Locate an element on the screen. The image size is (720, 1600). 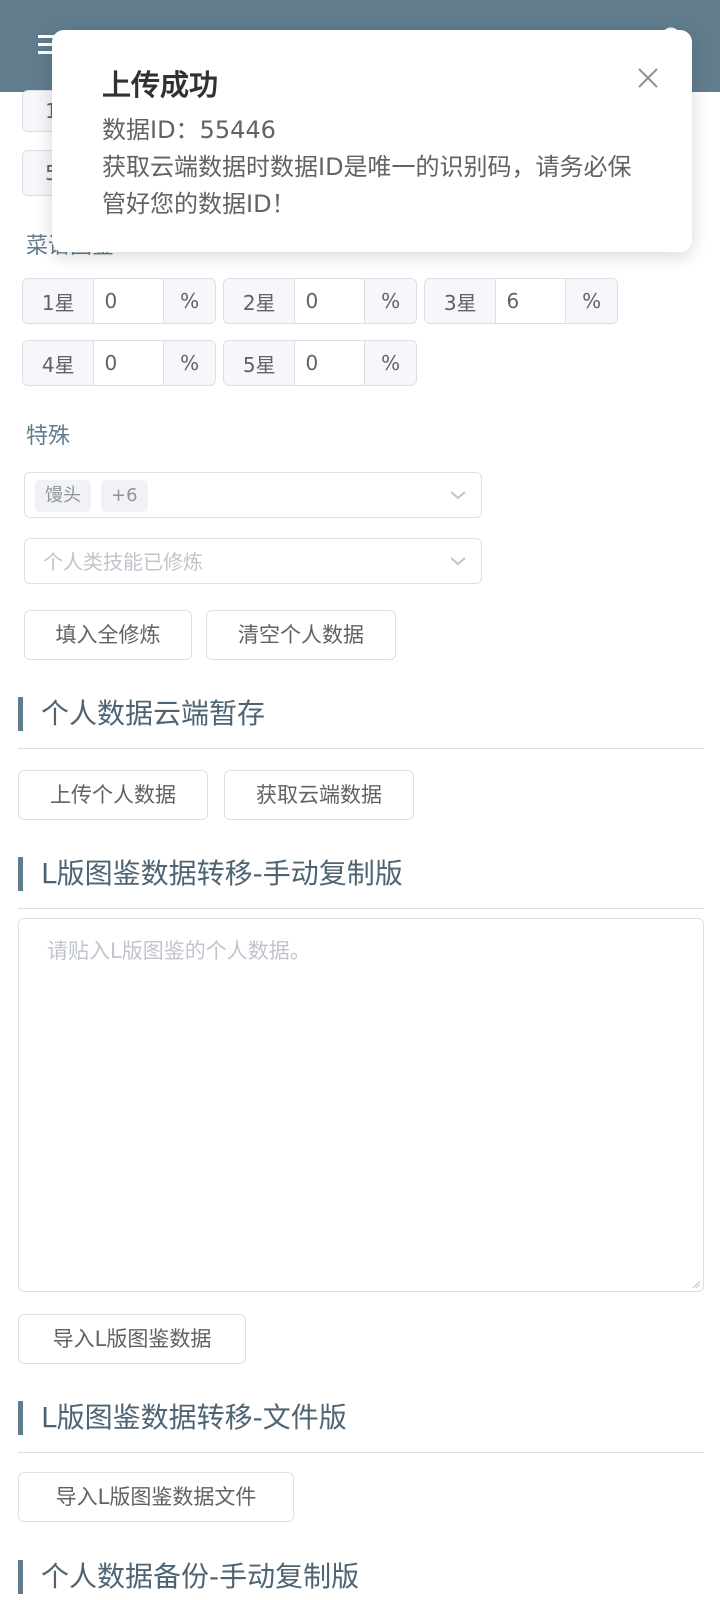
clear-personal-button: 清空个人数据 is located at coordinates (301, 635).